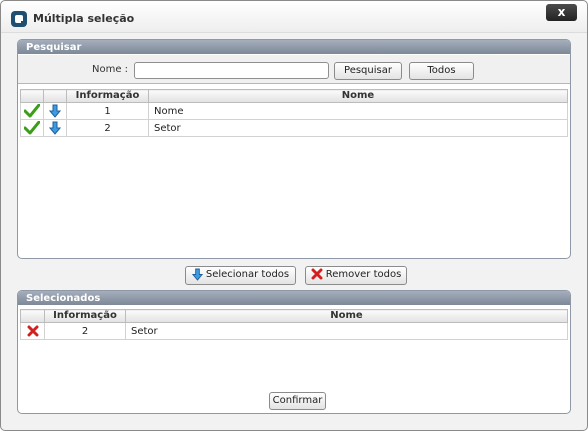 Image resolution: width=588 pixels, height=431 pixels. I want to click on row-info: 1, so click(107, 111).